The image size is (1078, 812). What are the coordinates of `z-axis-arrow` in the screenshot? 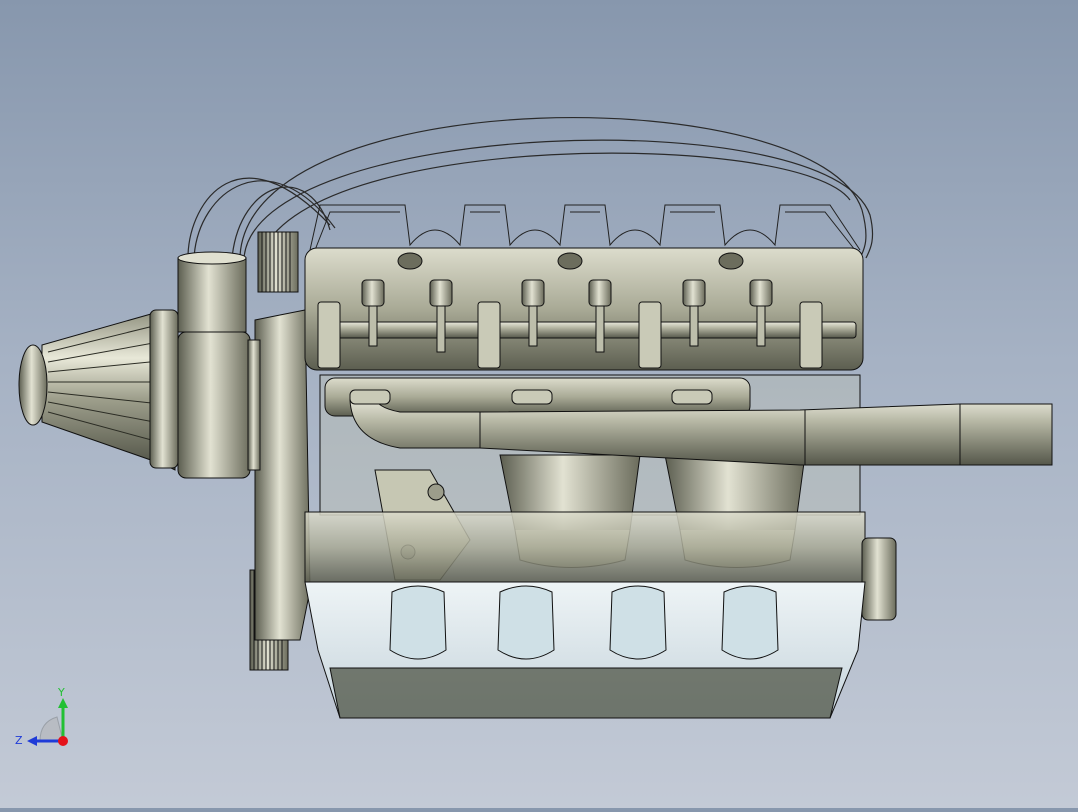 It's located at (32, 741).